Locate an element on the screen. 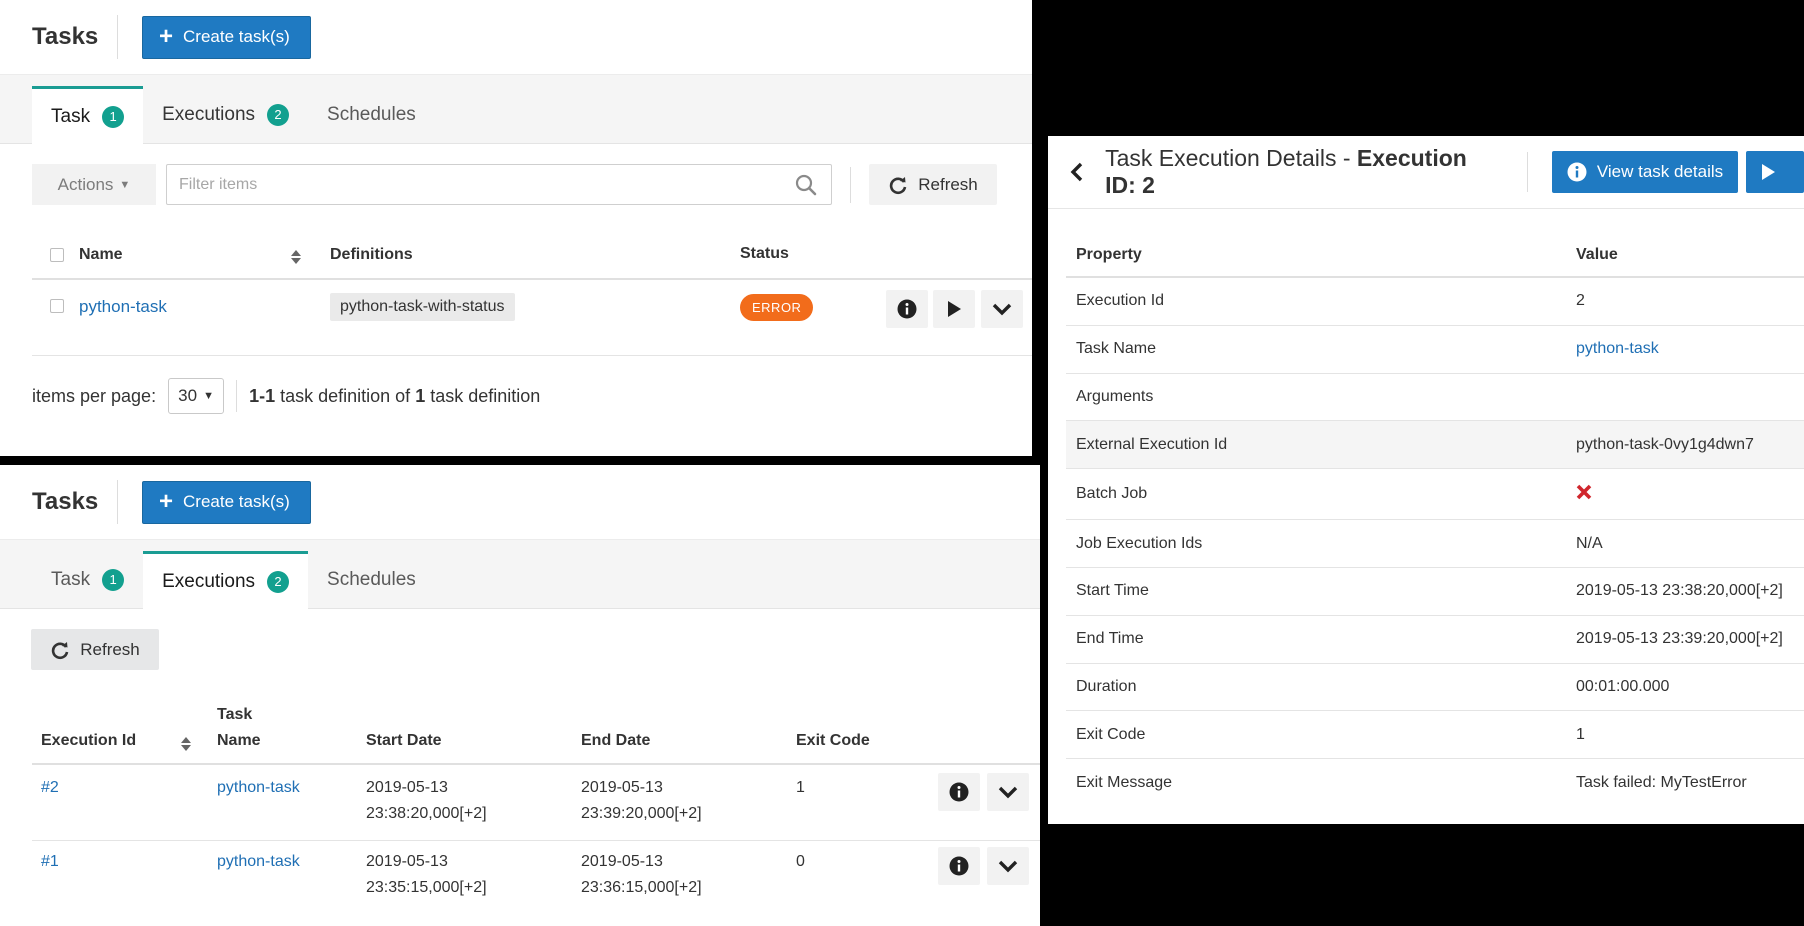 This screenshot has height=926, width=1804. tabs-bar: Task 1 Executions 2 Schedules is located at coordinates (520, 574).